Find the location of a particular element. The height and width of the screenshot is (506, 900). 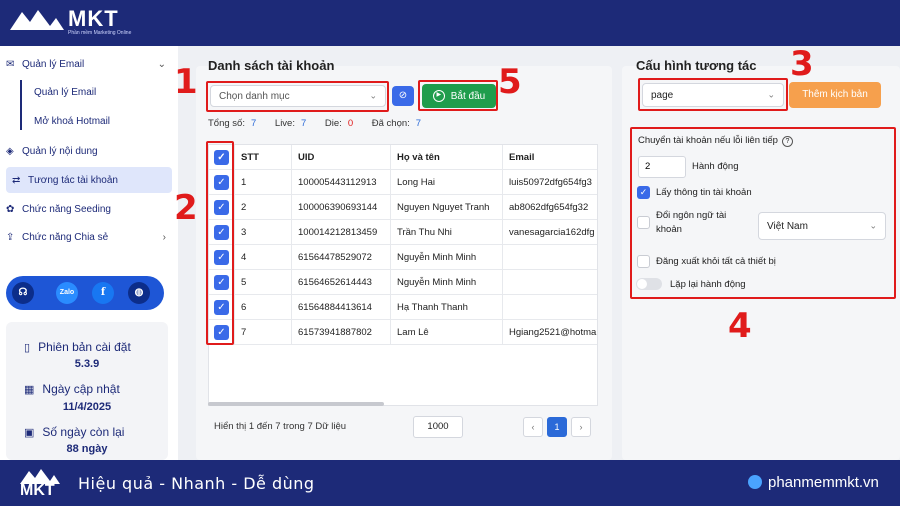

horizontal-scrollbar is located at coordinates (296, 404).